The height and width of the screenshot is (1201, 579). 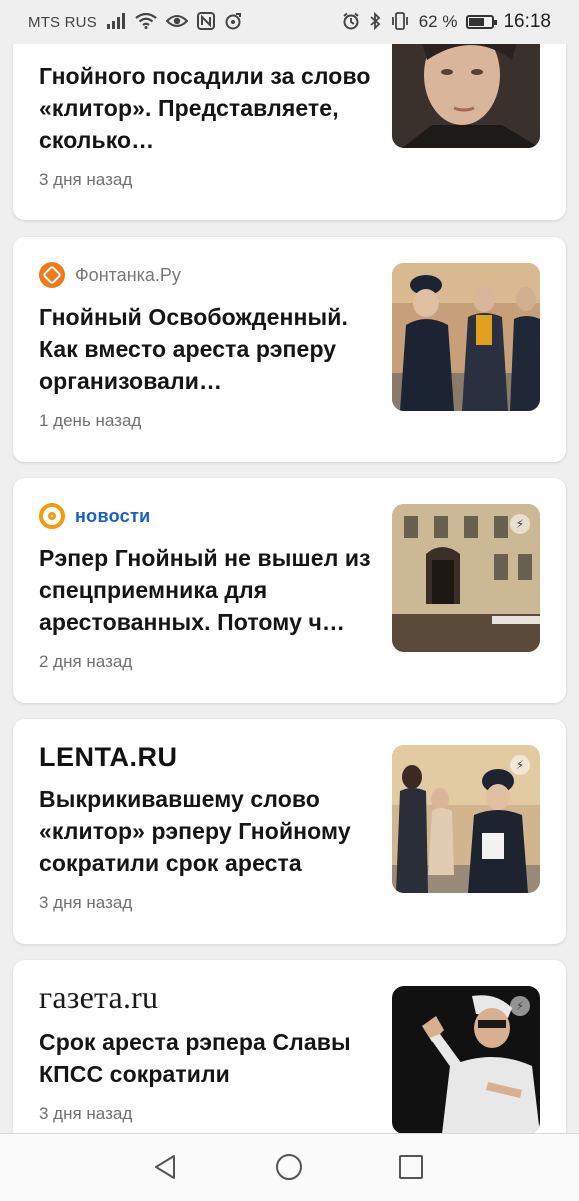 I want to click on wifi-icon, so click(x=146, y=22).